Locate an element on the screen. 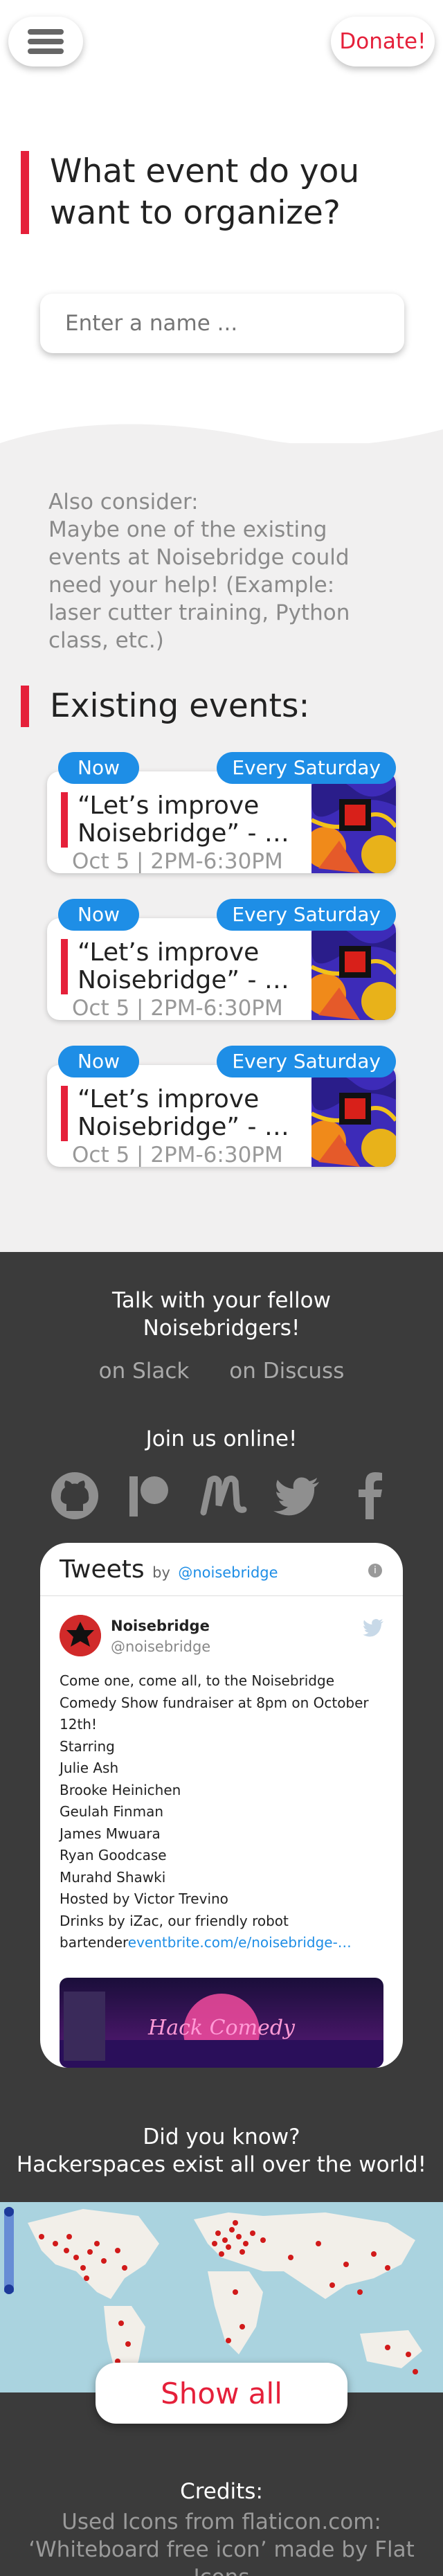 This screenshot has width=443, height=2576. credits-title: Credits: is located at coordinates (221, 2491).